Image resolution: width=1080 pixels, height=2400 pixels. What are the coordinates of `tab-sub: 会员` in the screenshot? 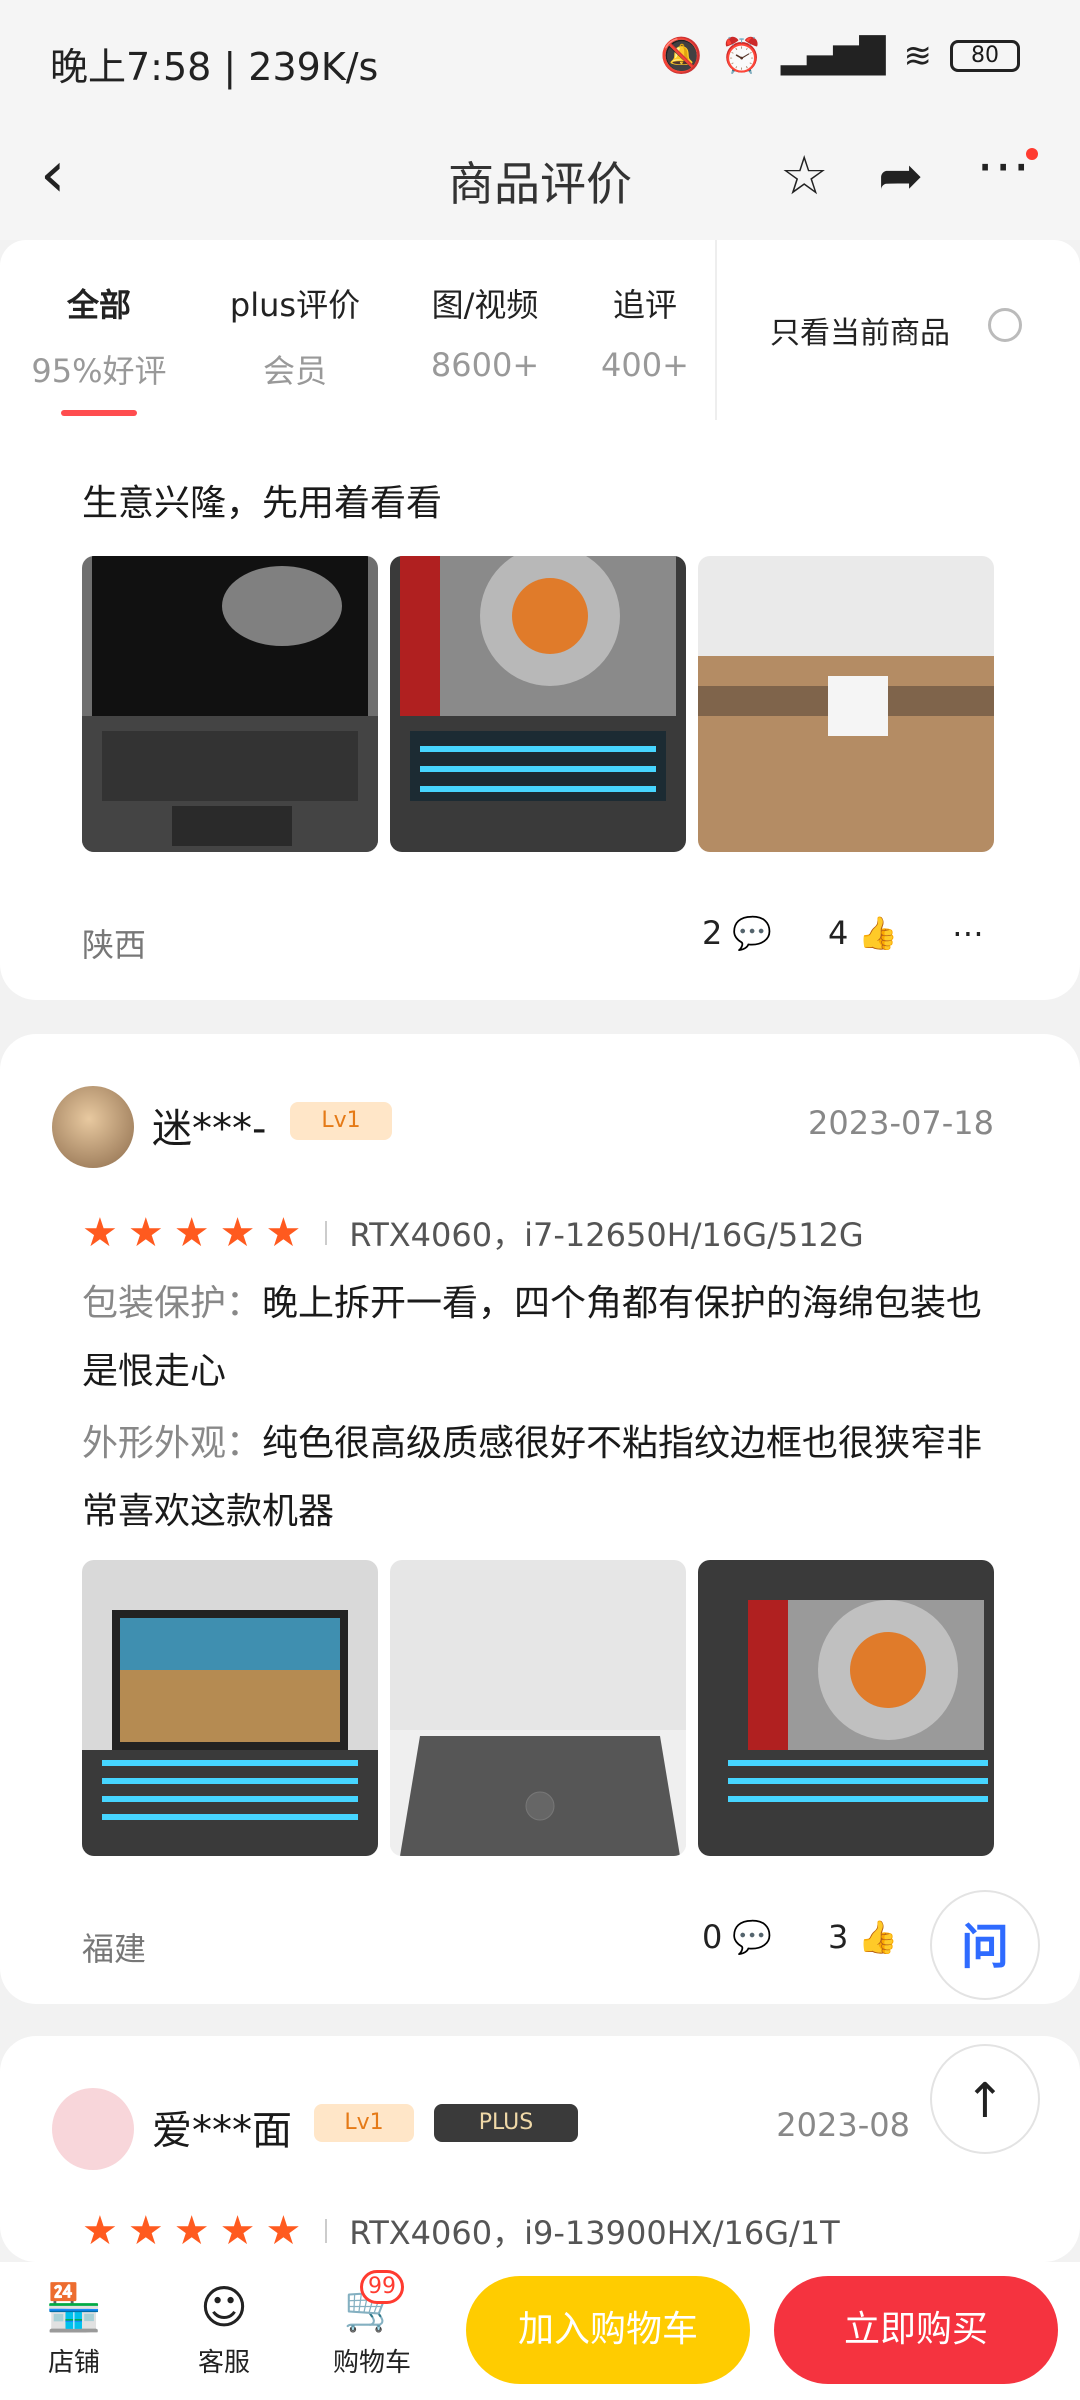 It's located at (294, 371).